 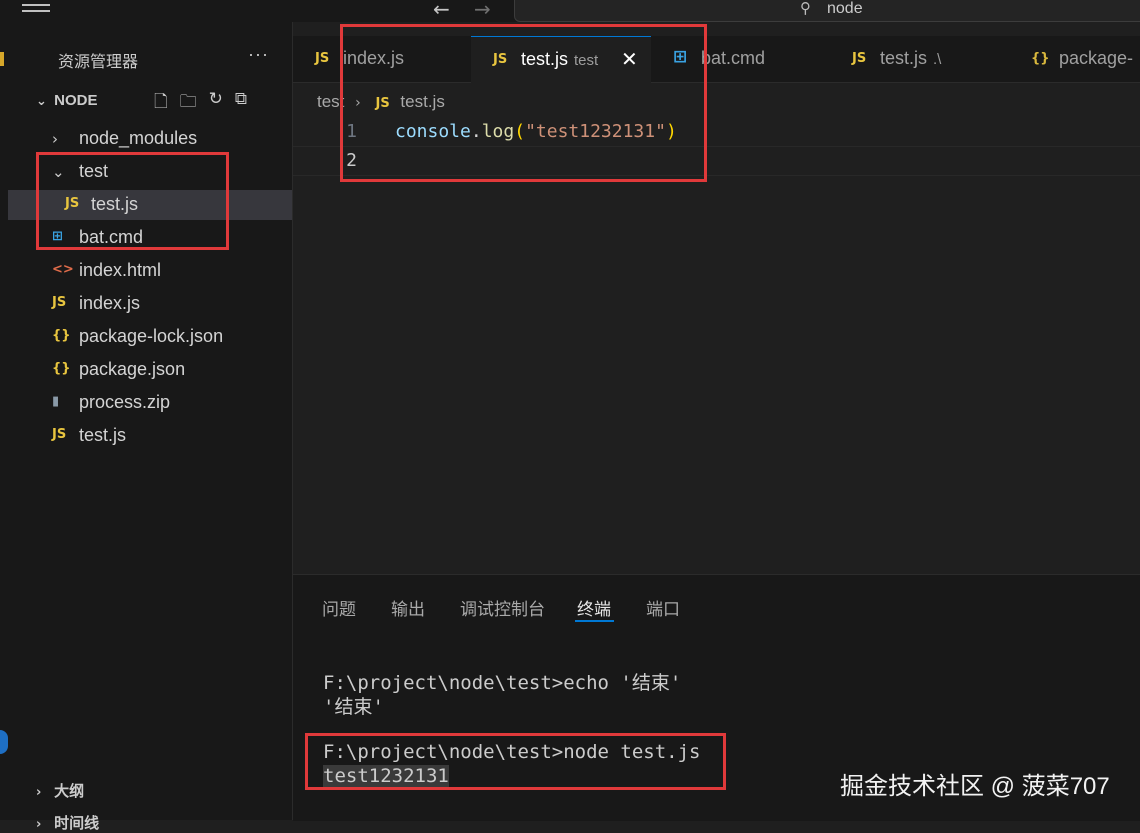 I want to click on editor-tab: ⊞ bat.cmd, so click(x=741, y=59).